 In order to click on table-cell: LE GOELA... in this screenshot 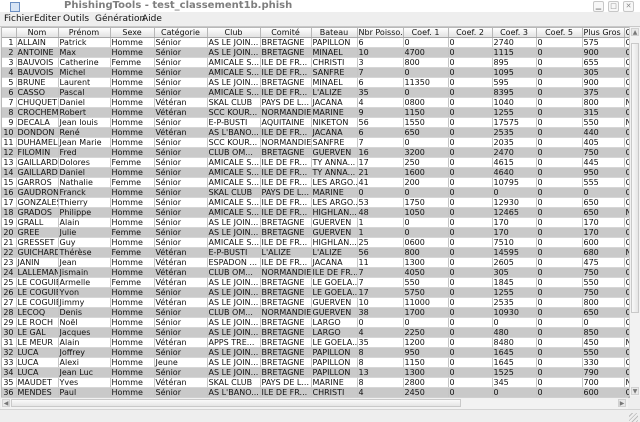, I will do `click(334, 282)`.